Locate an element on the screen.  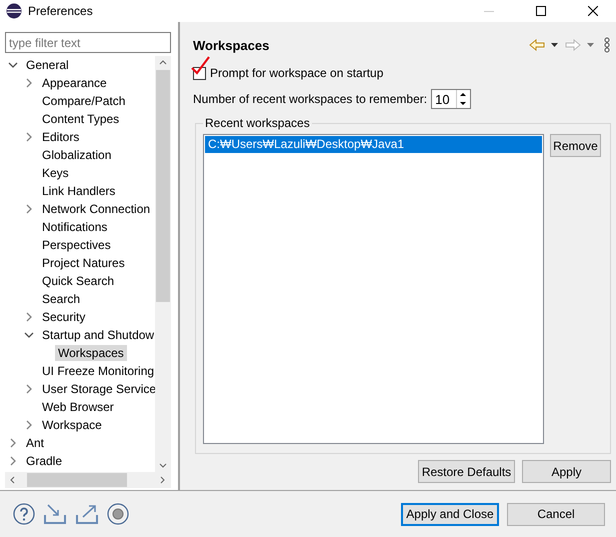
number-spinner: 10 is located at coordinates (451, 99).